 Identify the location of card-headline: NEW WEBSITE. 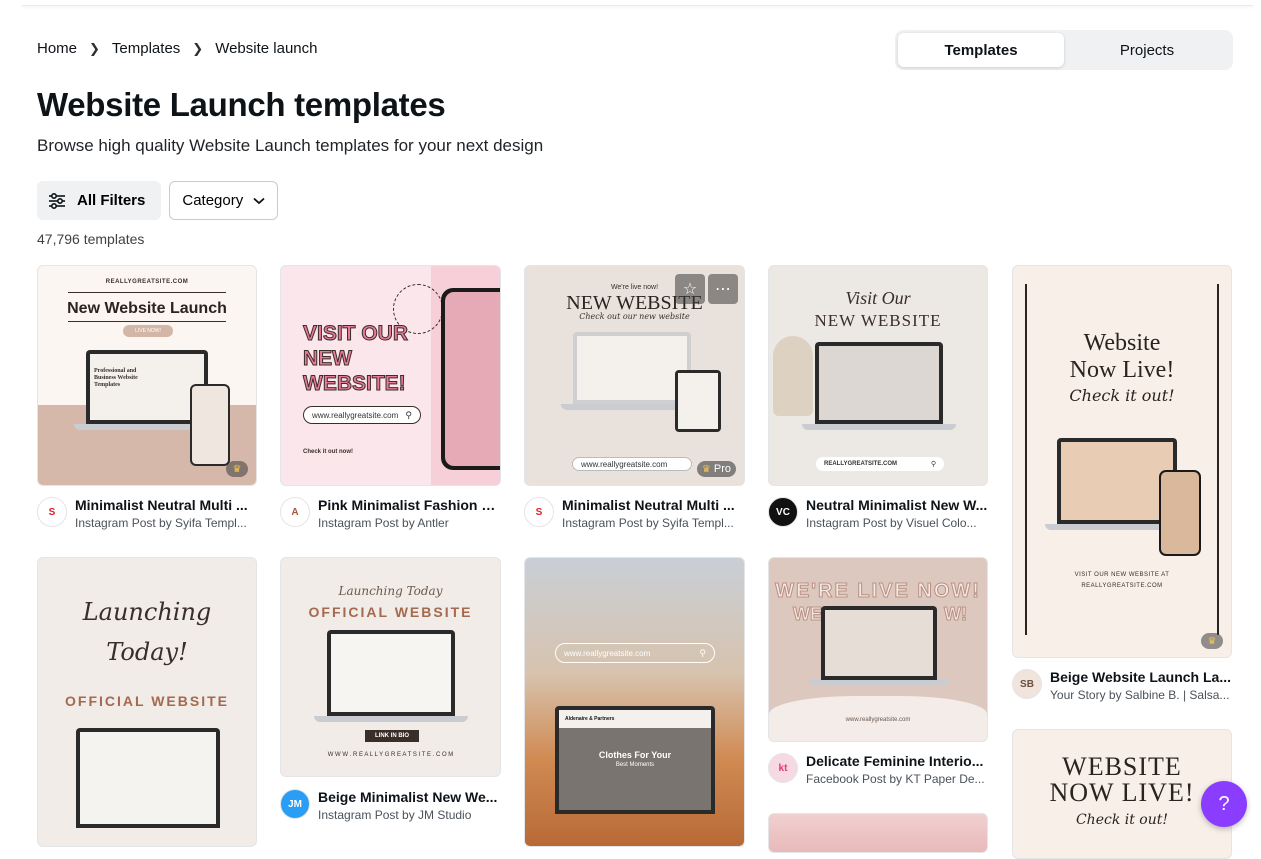
(878, 320).